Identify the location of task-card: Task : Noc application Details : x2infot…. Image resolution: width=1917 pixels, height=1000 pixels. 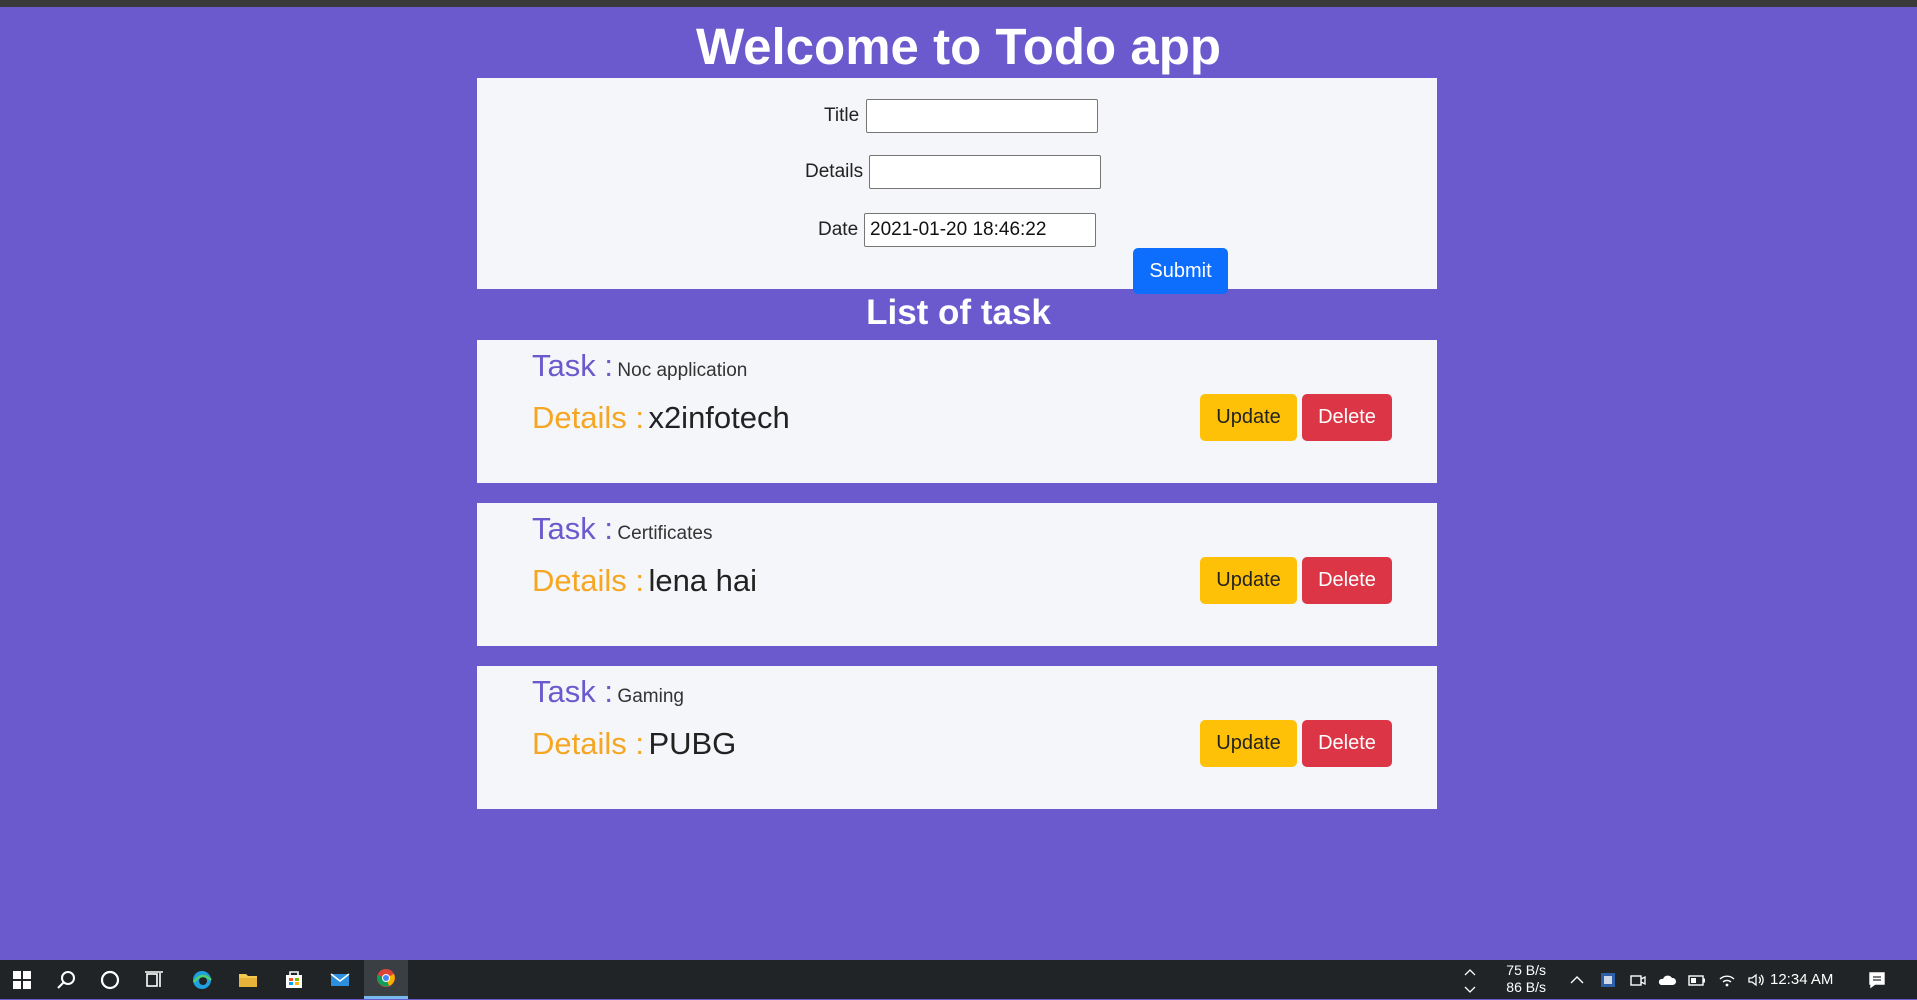
(957, 411).